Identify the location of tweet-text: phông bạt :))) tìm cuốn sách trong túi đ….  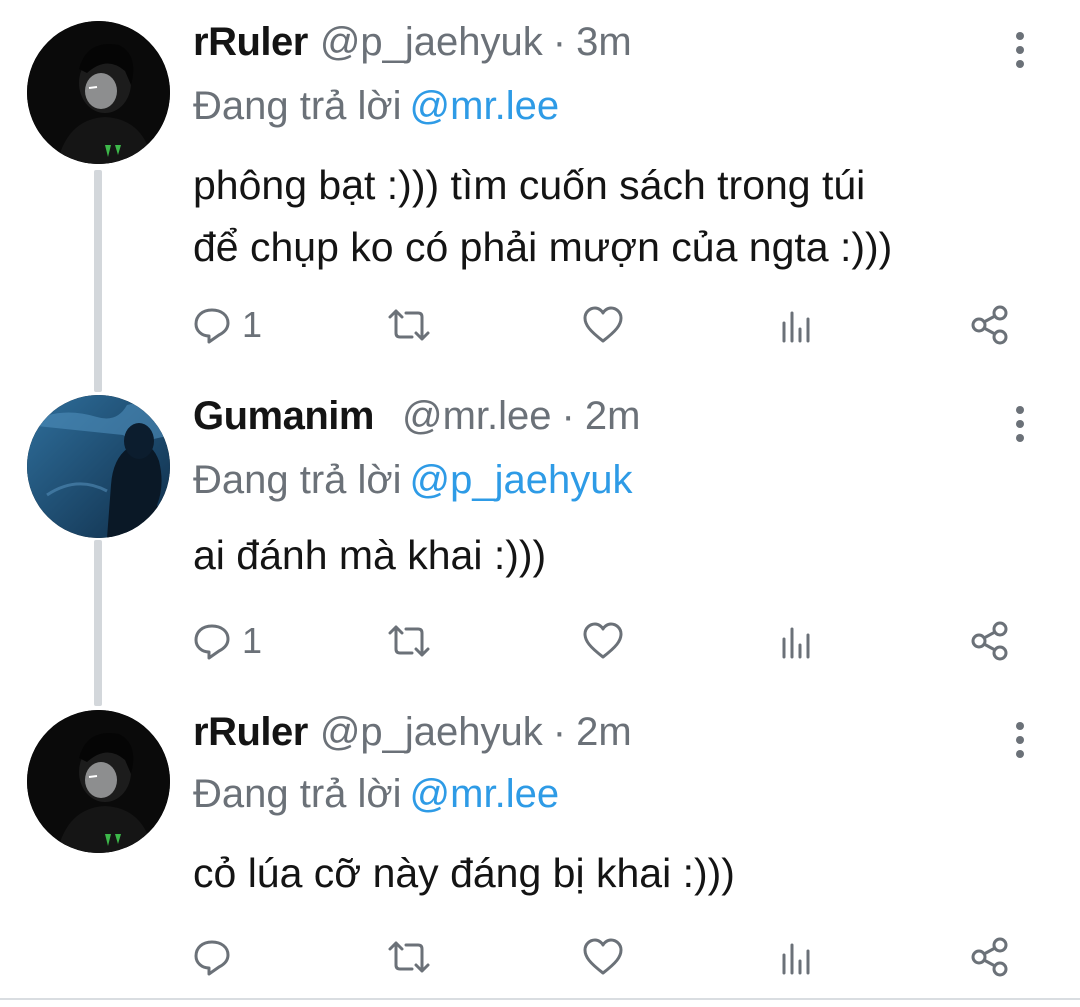
(613, 216).